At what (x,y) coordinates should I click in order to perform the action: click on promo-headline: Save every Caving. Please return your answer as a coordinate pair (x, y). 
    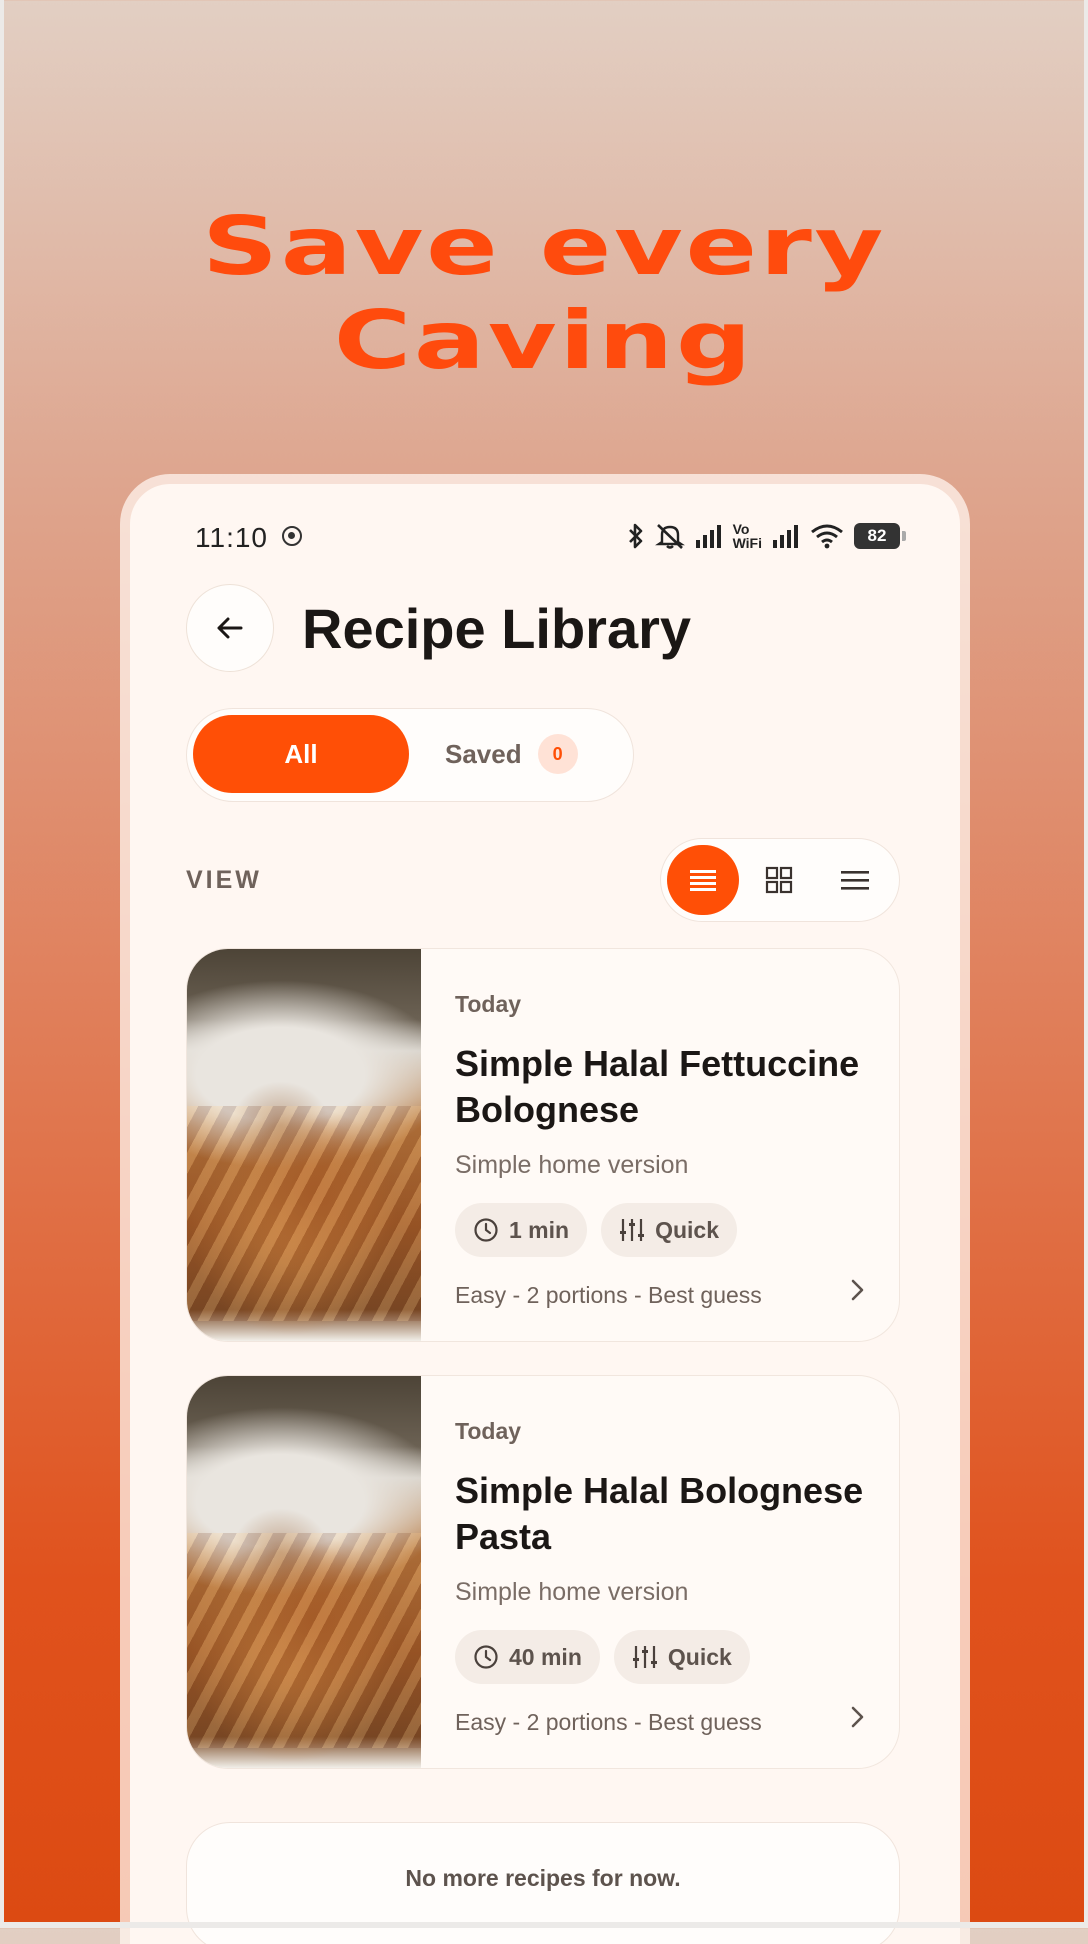
    Looking at the image, I should click on (544, 294).